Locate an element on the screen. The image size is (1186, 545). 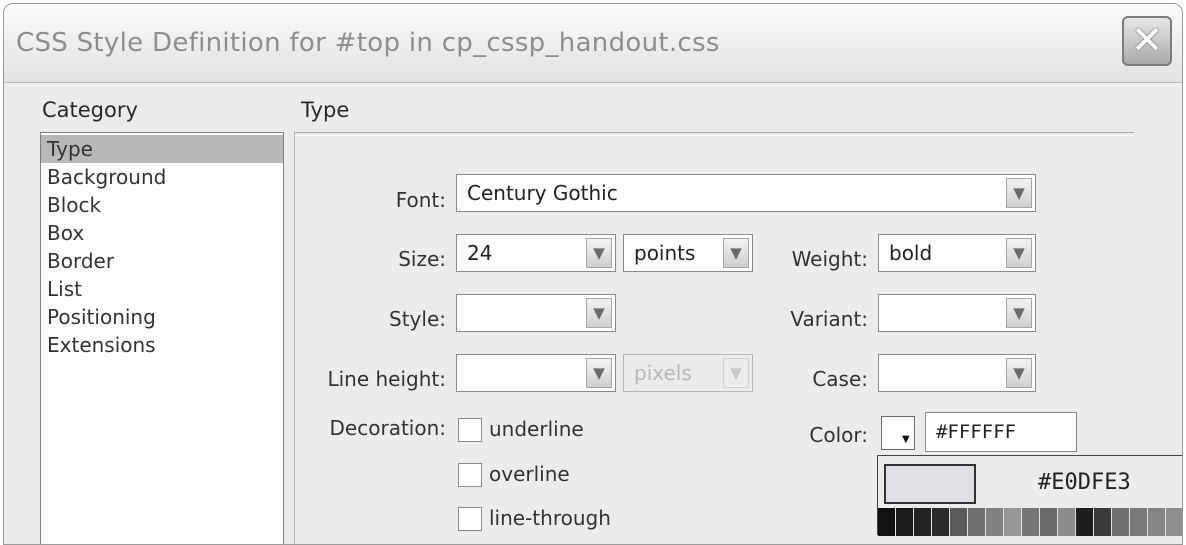
color-input: #FFFFFF is located at coordinates (1001, 432).